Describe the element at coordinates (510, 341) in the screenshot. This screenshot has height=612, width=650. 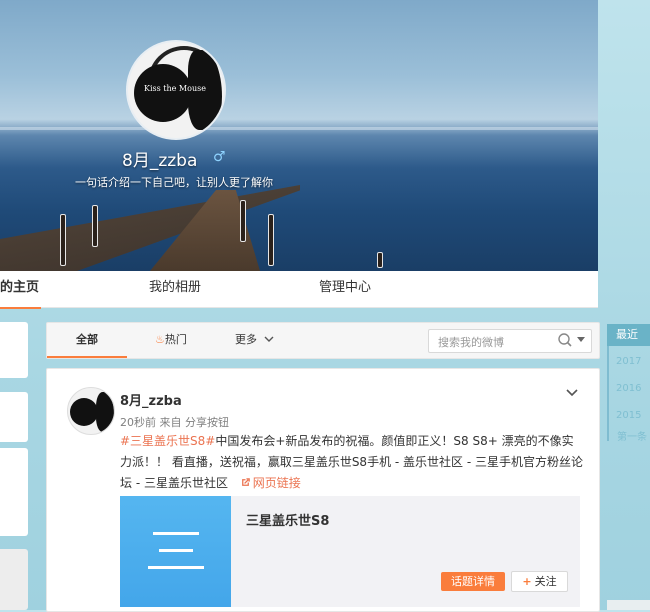
I see `search-box: 搜索我的微博` at that location.